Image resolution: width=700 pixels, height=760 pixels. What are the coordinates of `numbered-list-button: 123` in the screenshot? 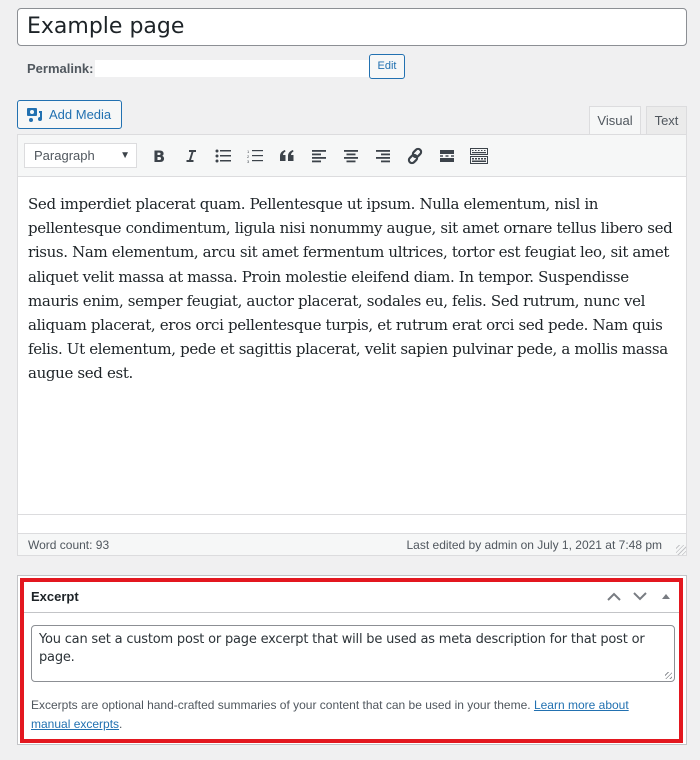 It's located at (255, 156).